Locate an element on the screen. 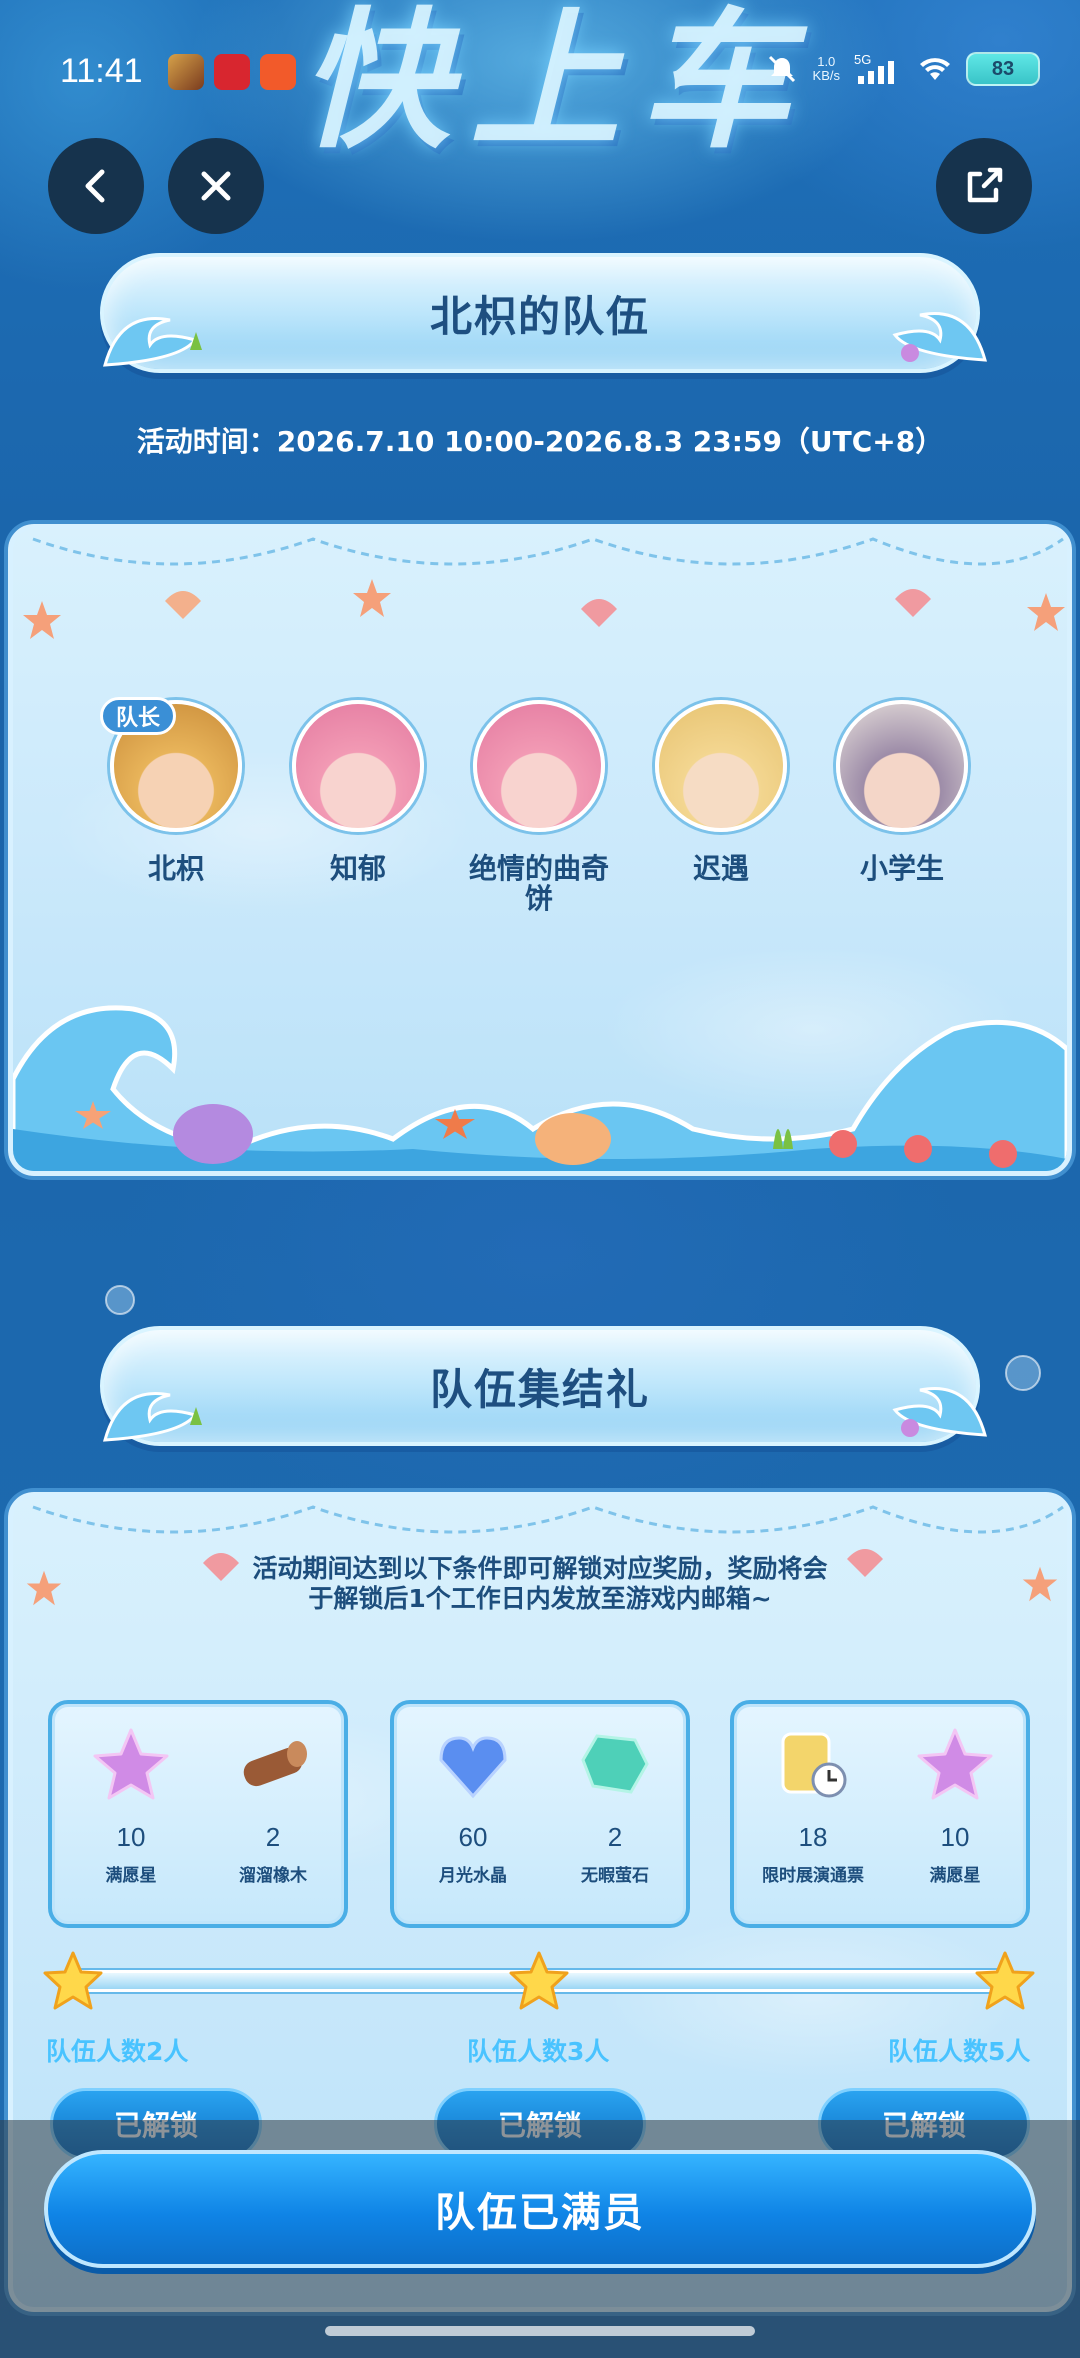  reward-item: 60 月光水晶 is located at coordinates (473, 1805).